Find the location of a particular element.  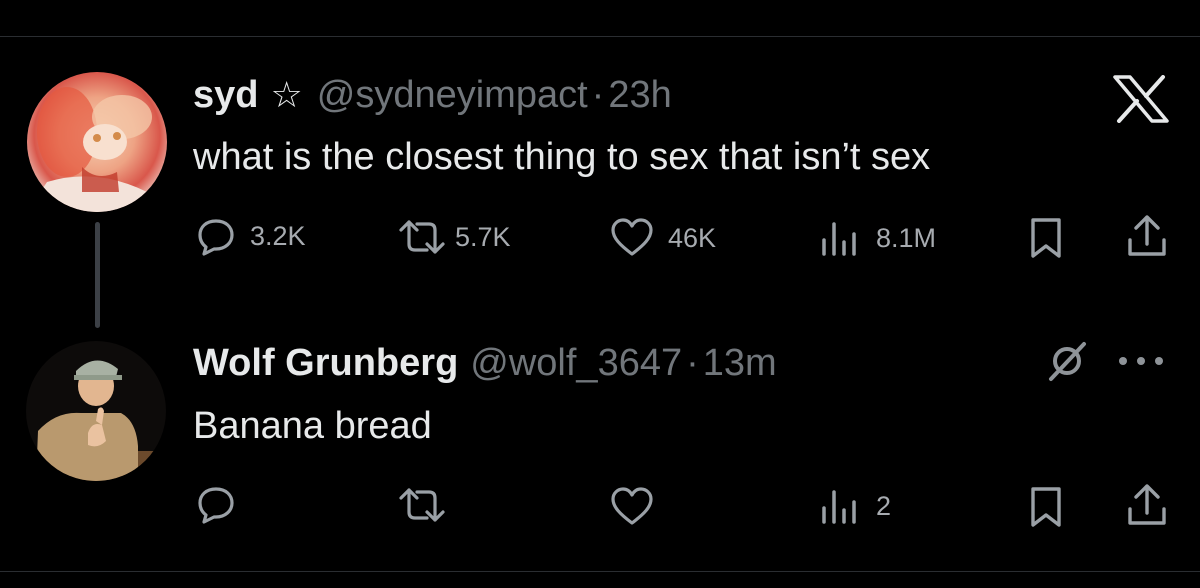

tweet1-reply-count: 3.2K is located at coordinates (278, 235).